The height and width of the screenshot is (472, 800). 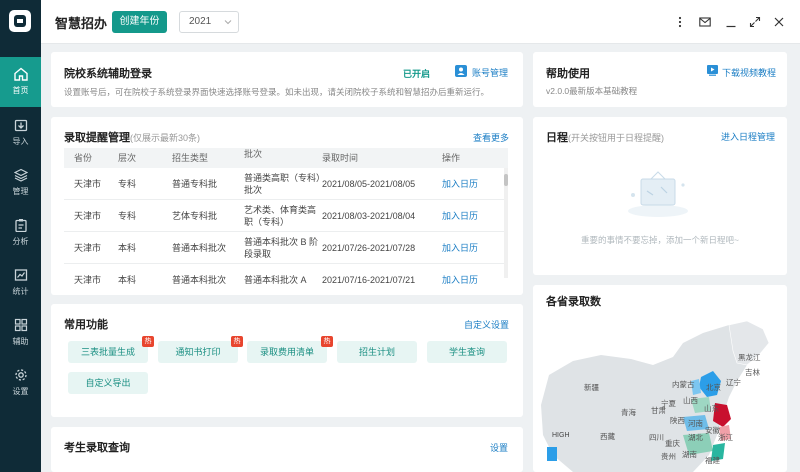 What do you see at coordinates (749, 73) in the screenshot?
I see `download-tutorial-label: 下载视频教程` at bounding box center [749, 73].